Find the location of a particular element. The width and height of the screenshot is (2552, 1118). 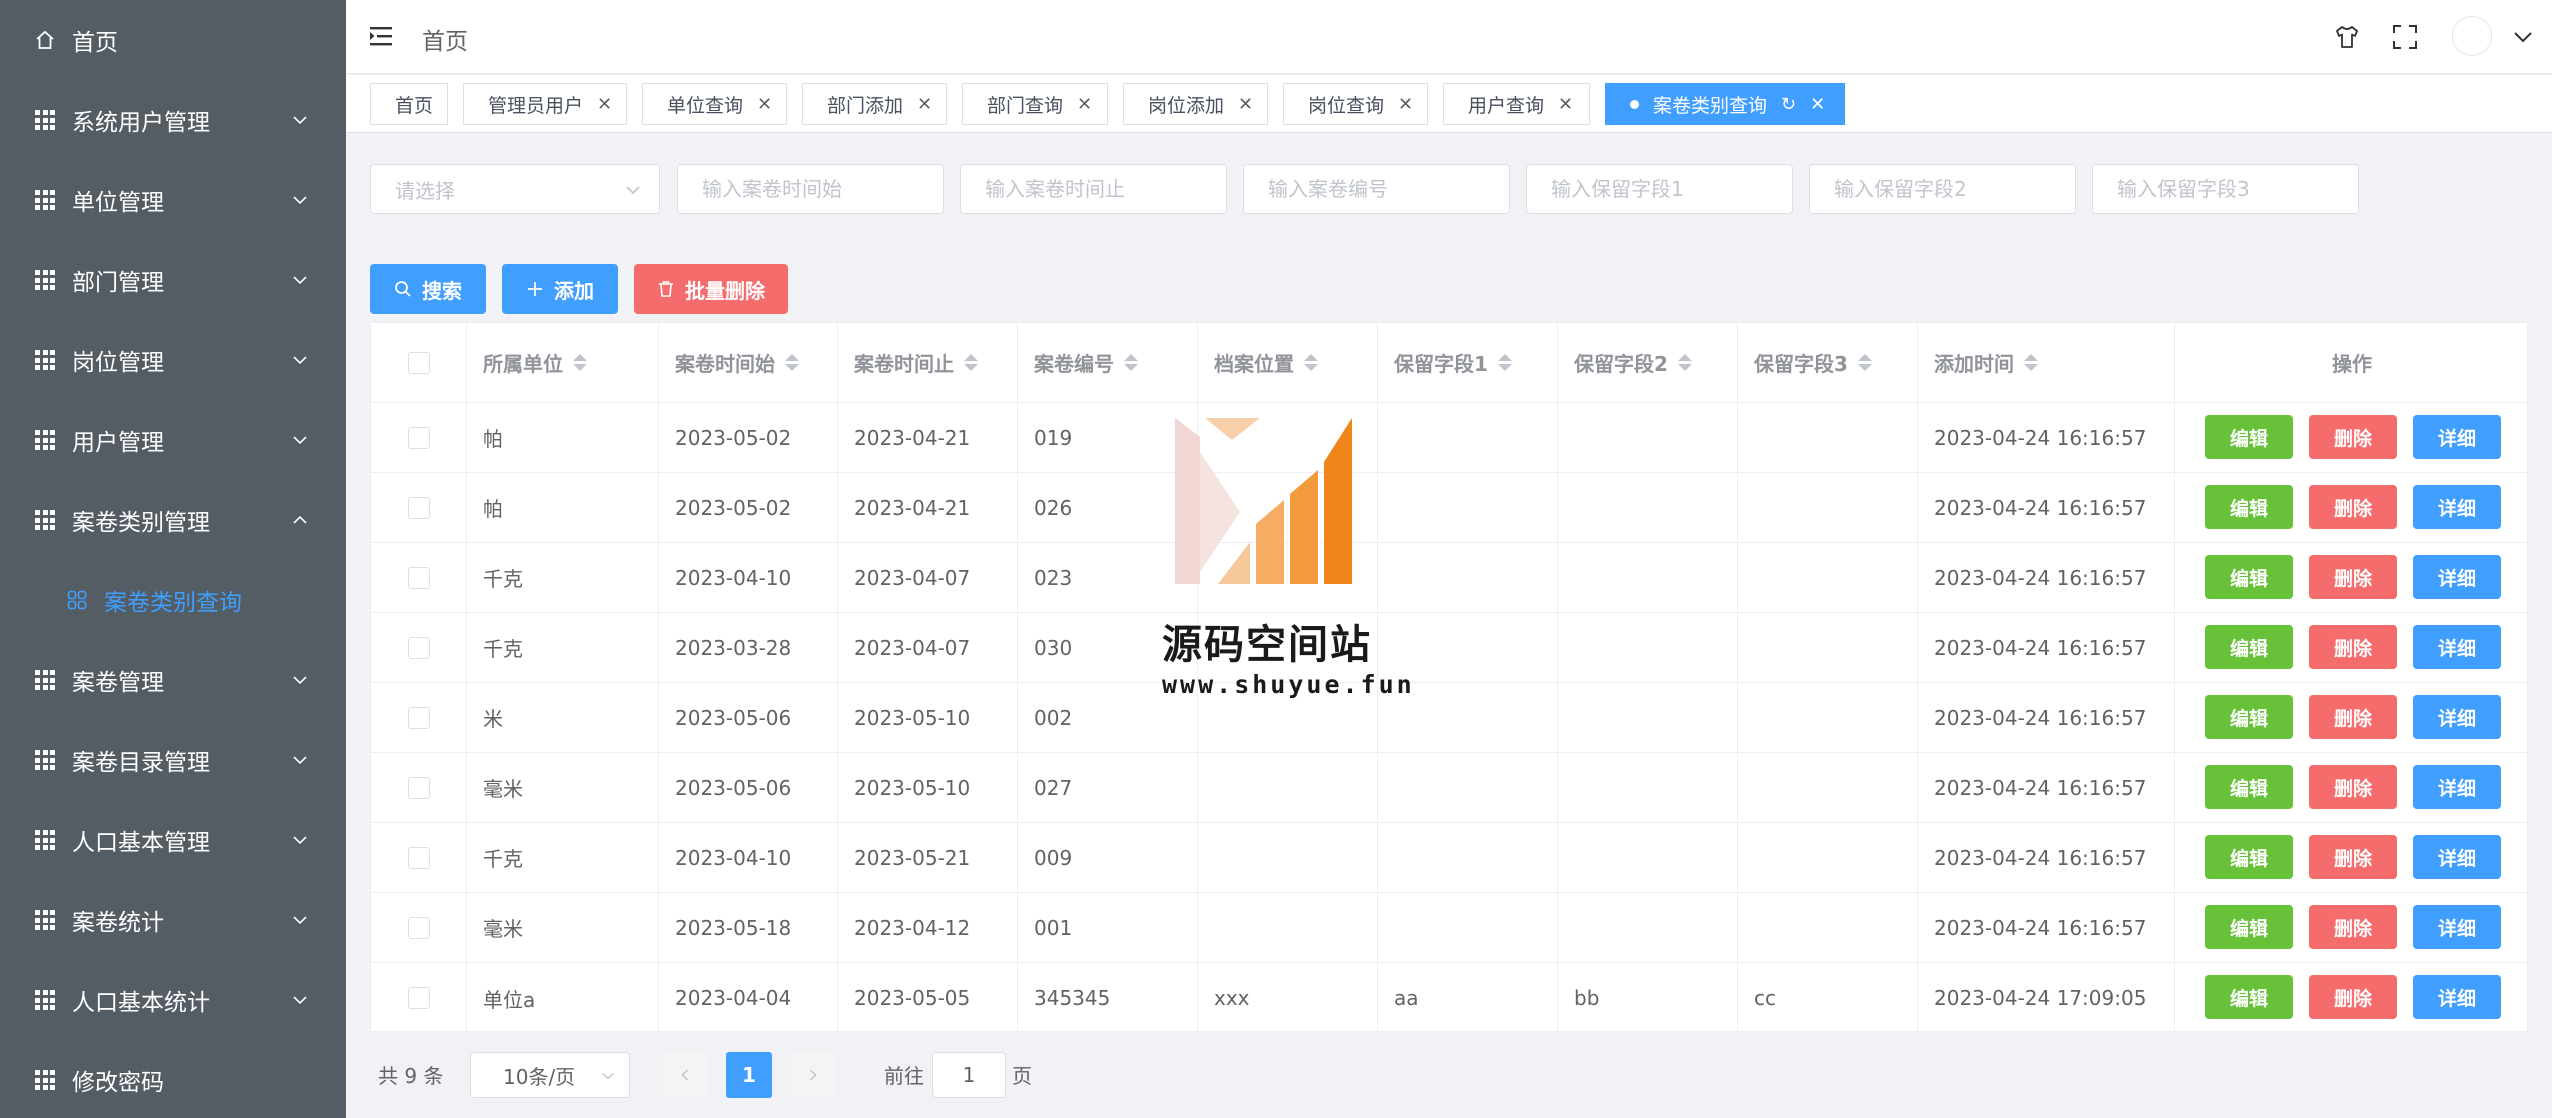

sidebar-item: 用户管理 is located at coordinates (173, 440).